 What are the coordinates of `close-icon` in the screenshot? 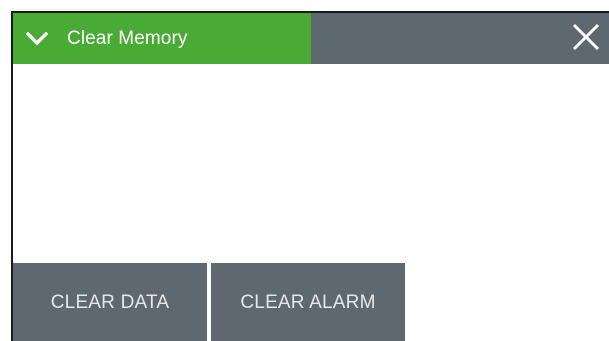 It's located at (586, 39).